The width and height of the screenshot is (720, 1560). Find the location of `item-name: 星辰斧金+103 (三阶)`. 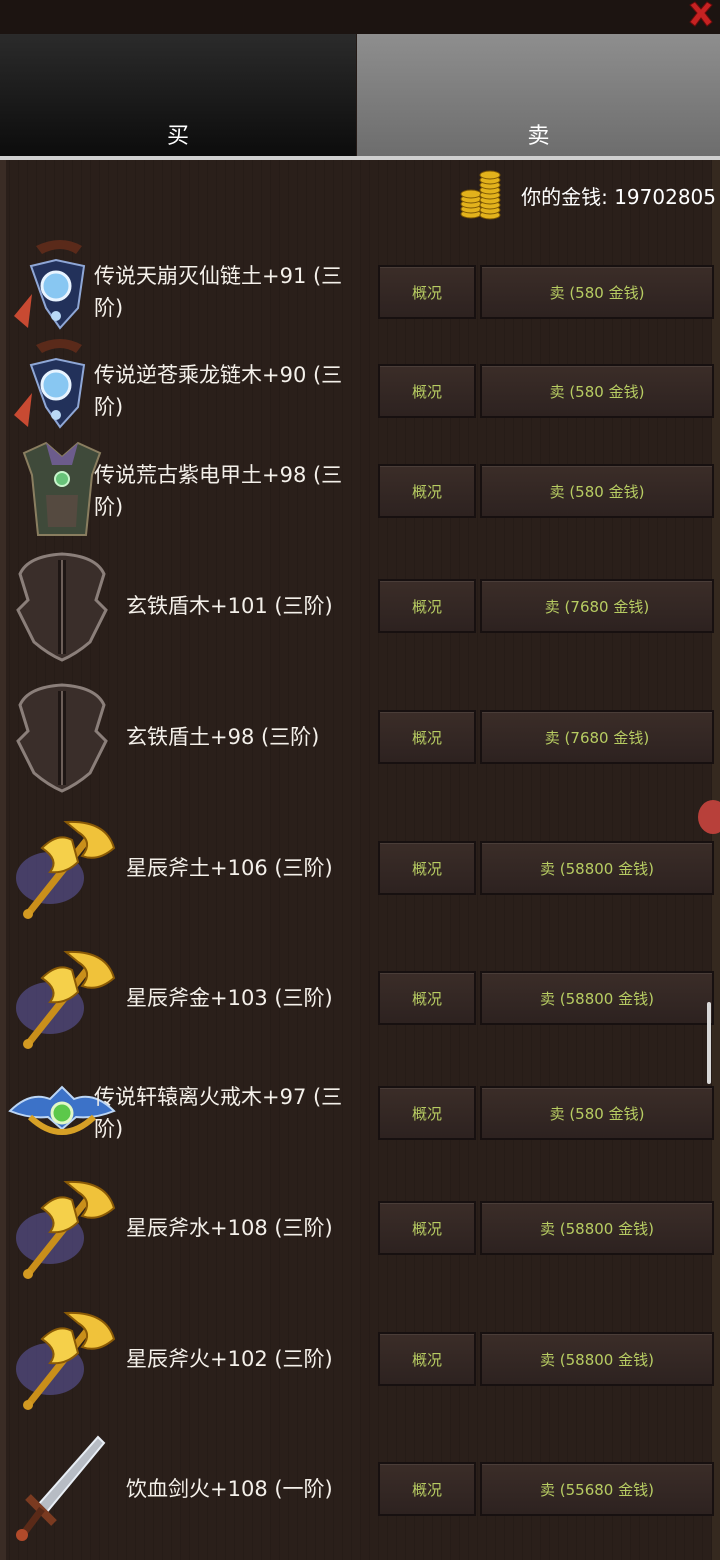

item-name: 星辰斧金+103 (三阶) is located at coordinates (229, 998).